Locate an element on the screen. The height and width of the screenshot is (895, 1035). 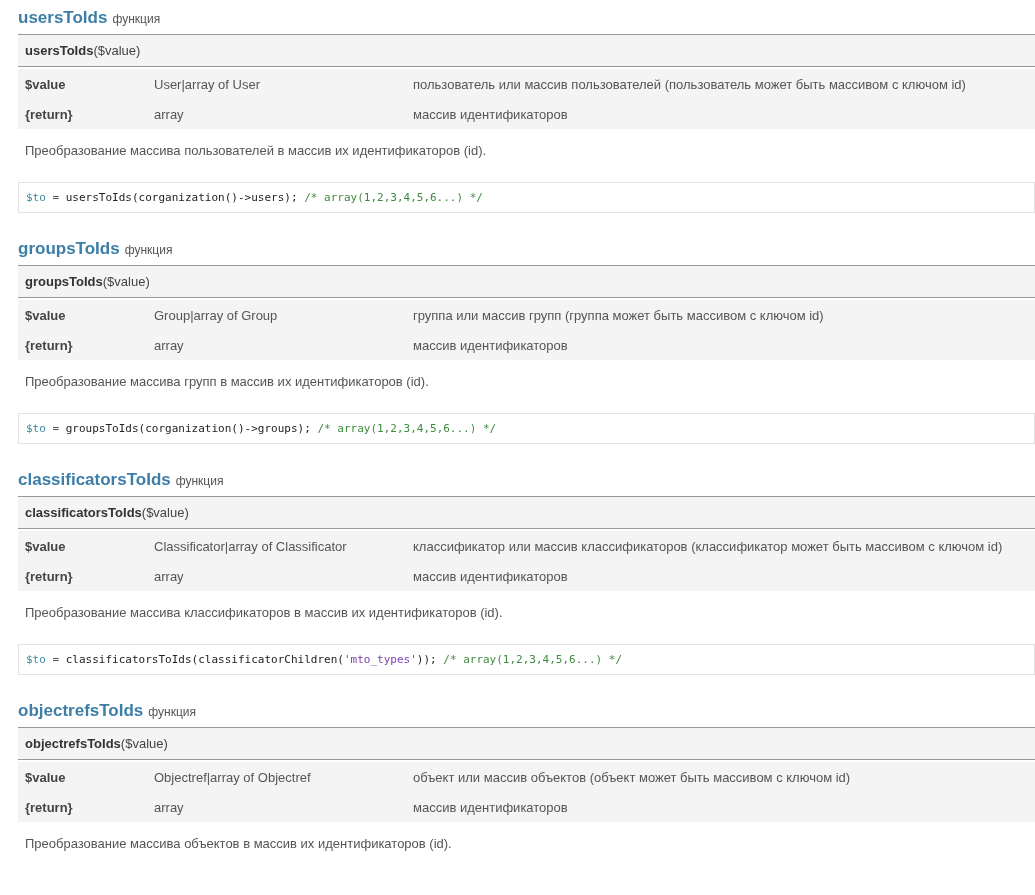
function-signature: classificatorsToIds($value) is located at coordinates (526, 513).